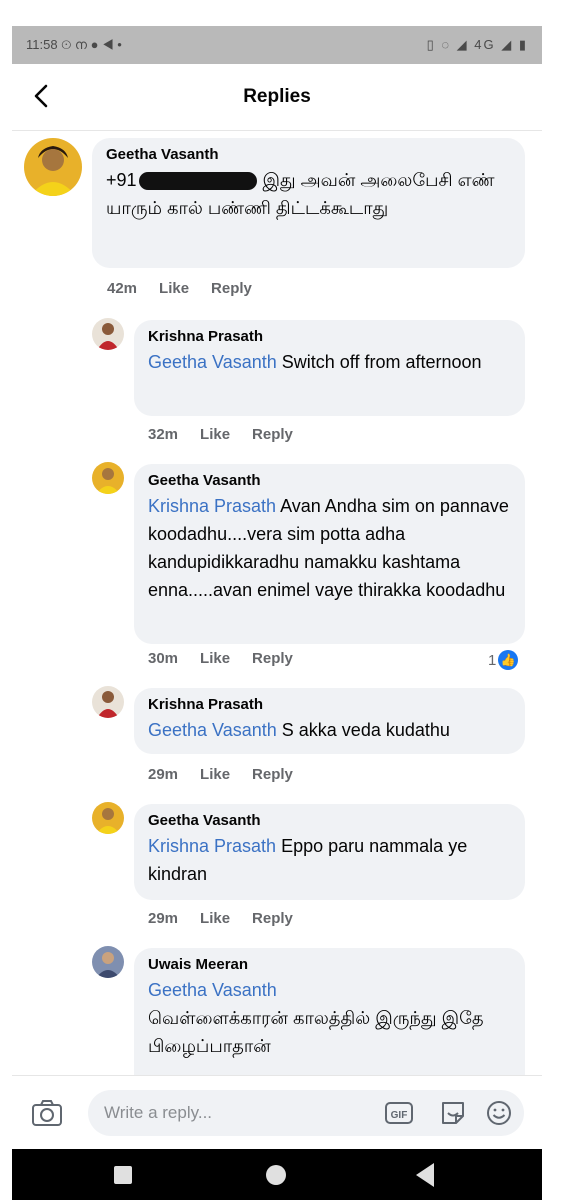  What do you see at coordinates (121, 180) in the screenshot?
I see `phone-prefix: +91` at bounding box center [121, 180].